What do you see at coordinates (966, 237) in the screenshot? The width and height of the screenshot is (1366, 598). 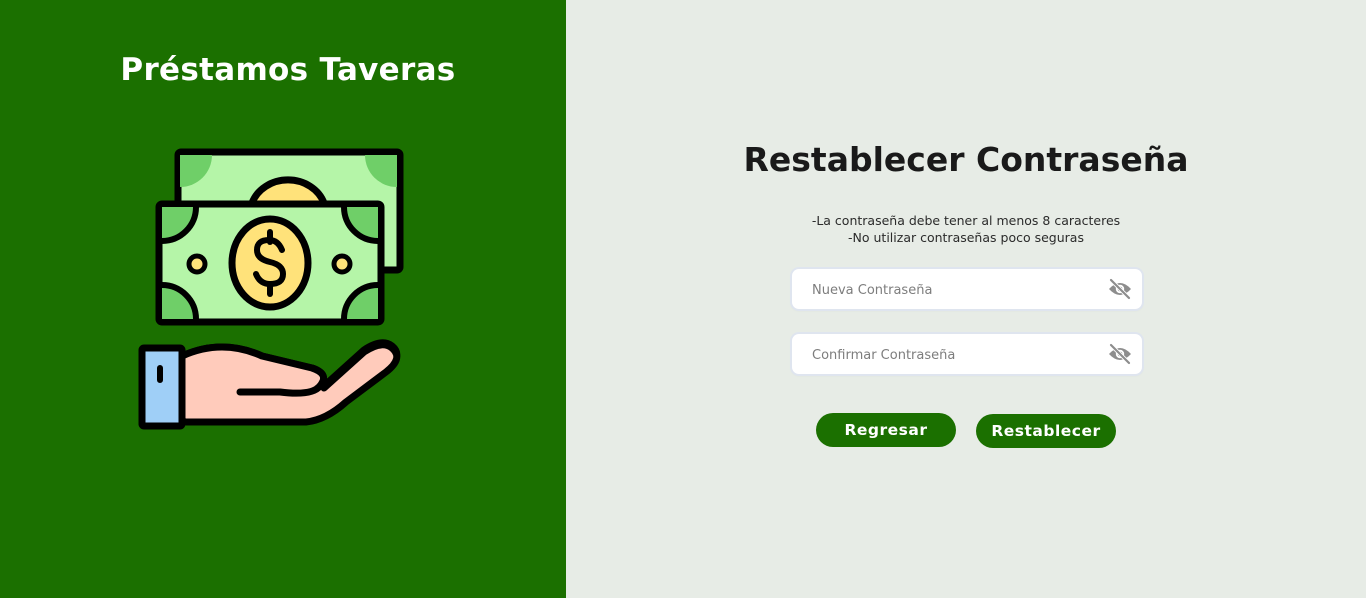 I see `rule-no-weak: -No utilizar contraseñas poco seguras` at bounding box center [966, 237].